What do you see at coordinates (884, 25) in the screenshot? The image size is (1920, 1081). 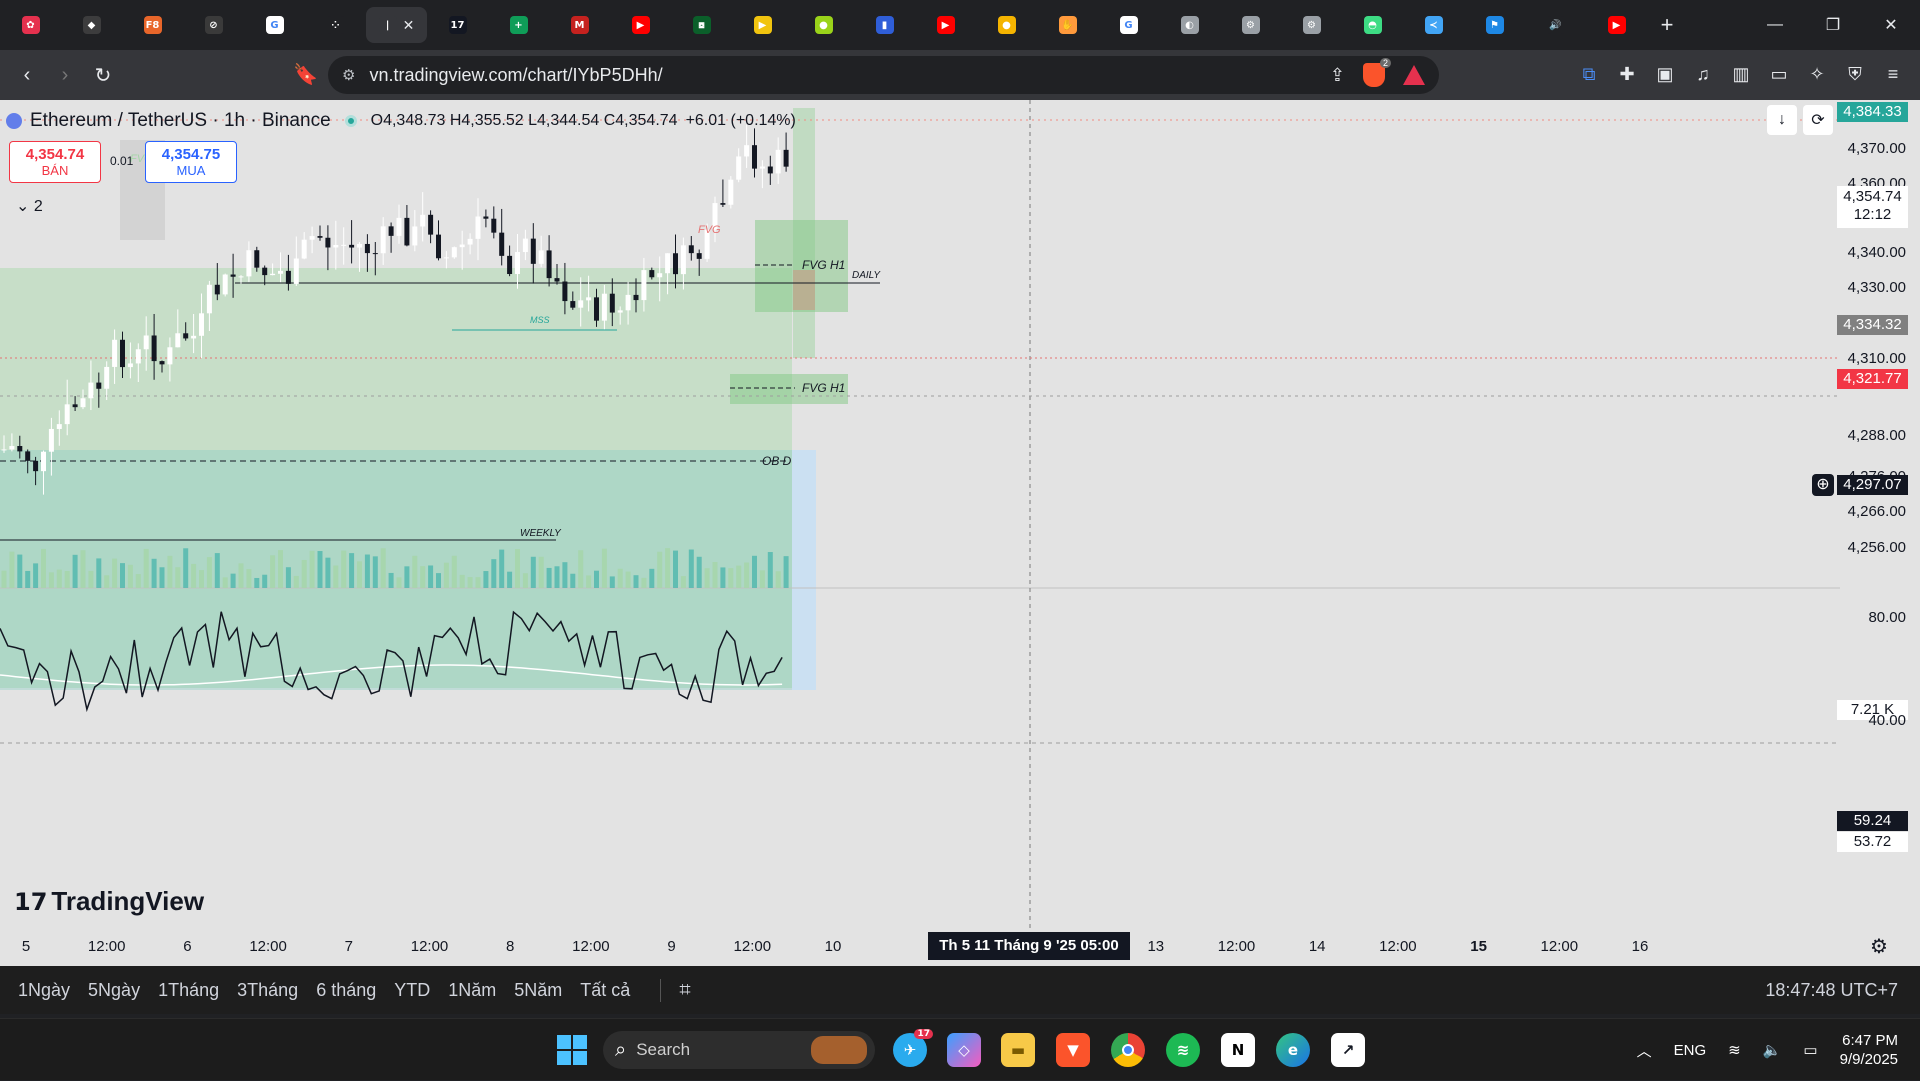 I see `browser-tab: ▮` at bounding box center [884, 25].